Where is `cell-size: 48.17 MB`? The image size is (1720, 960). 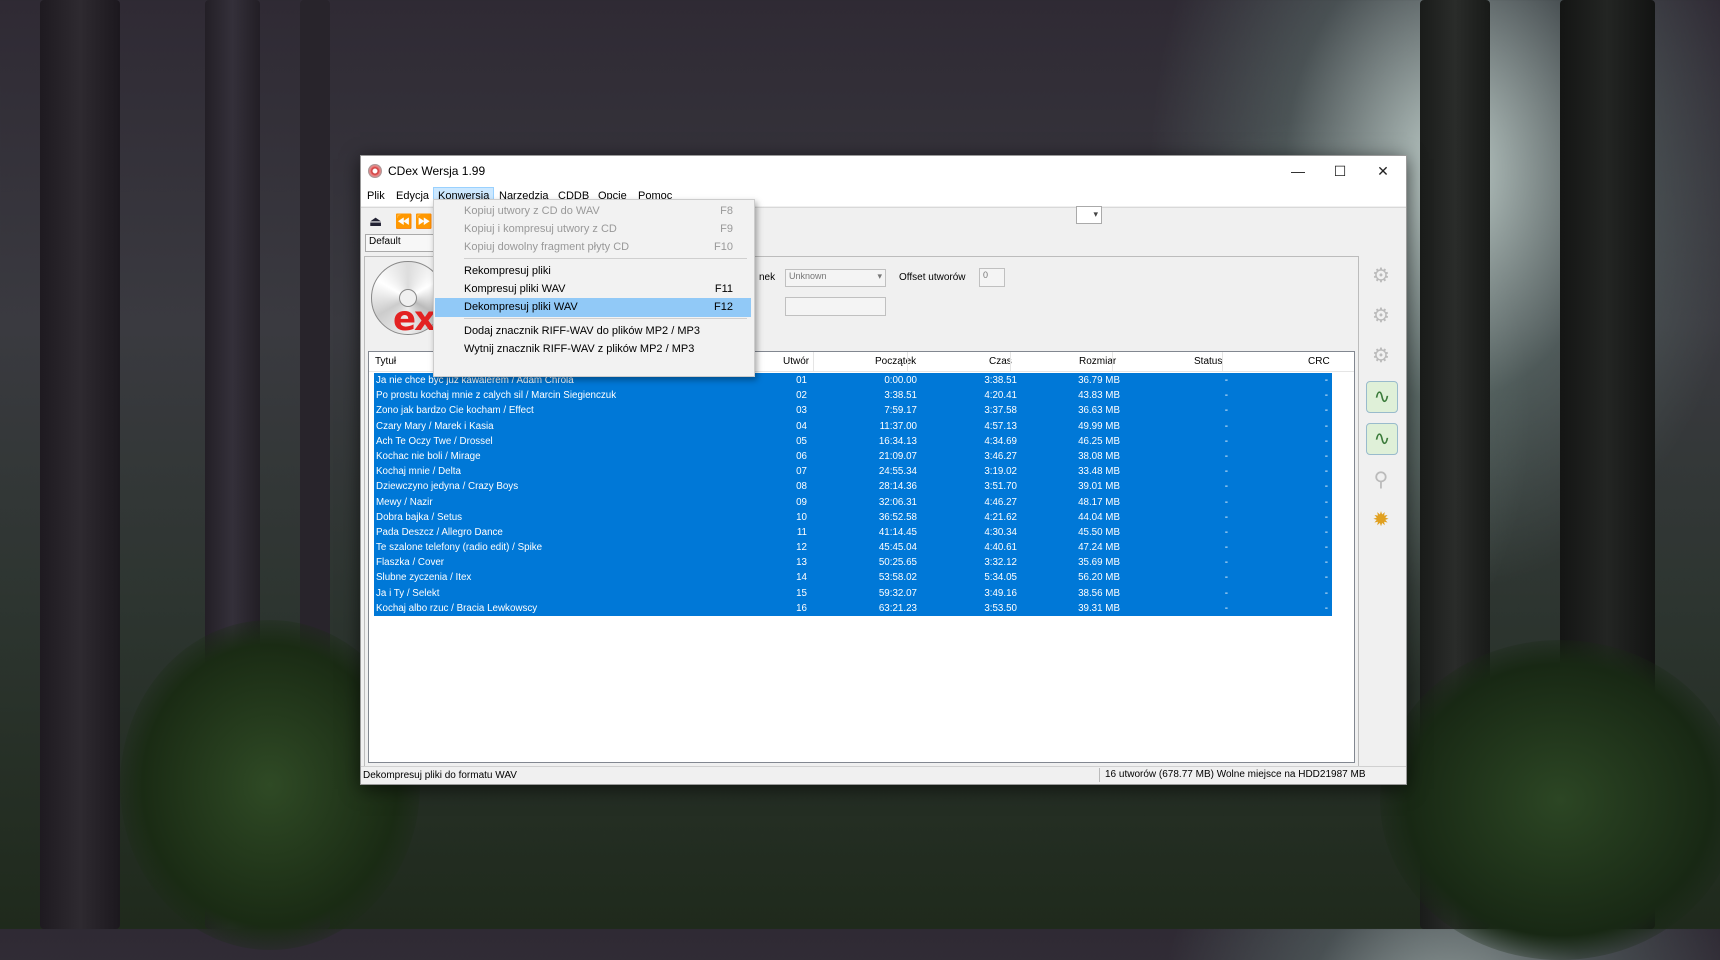
cell-size: 48.17 MB is located at coordinates (1099, 502).